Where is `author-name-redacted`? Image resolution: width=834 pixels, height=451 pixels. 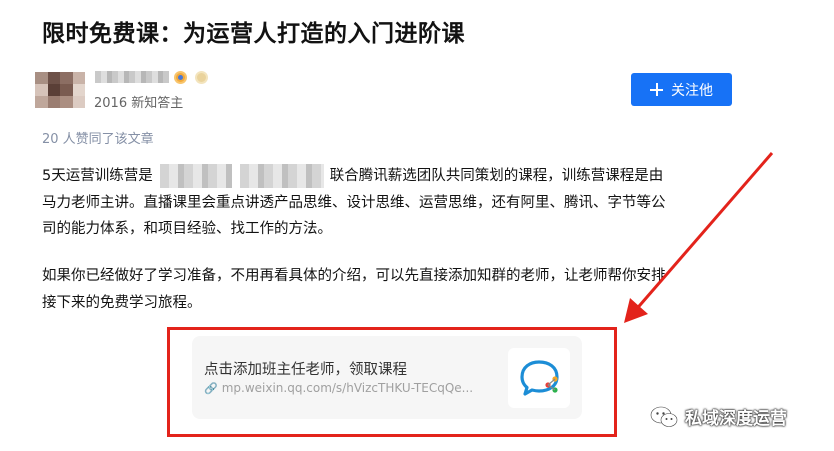
author-name-redacted is located at coordinates (132, 77).